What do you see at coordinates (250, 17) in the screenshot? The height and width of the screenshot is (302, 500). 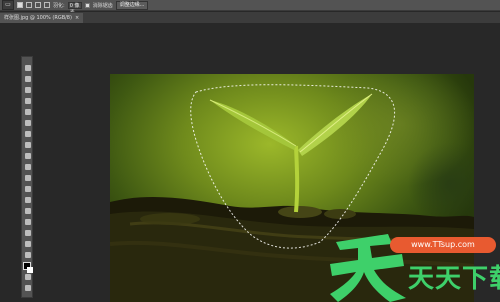 I see `document-tab-bar: 样张图.jpg @ 100% (RGB/8) ×` at bounding box center [250, 17].